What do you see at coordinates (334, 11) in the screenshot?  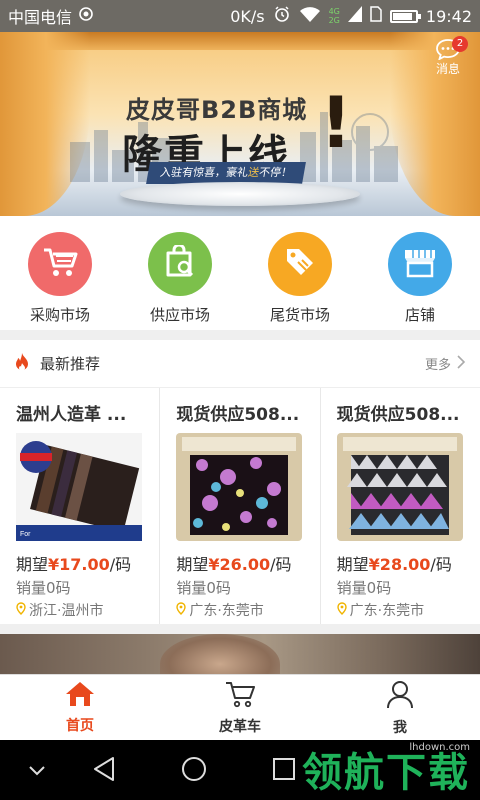 I see `net-type-4g: 4G` at bounding box center [334, 11].